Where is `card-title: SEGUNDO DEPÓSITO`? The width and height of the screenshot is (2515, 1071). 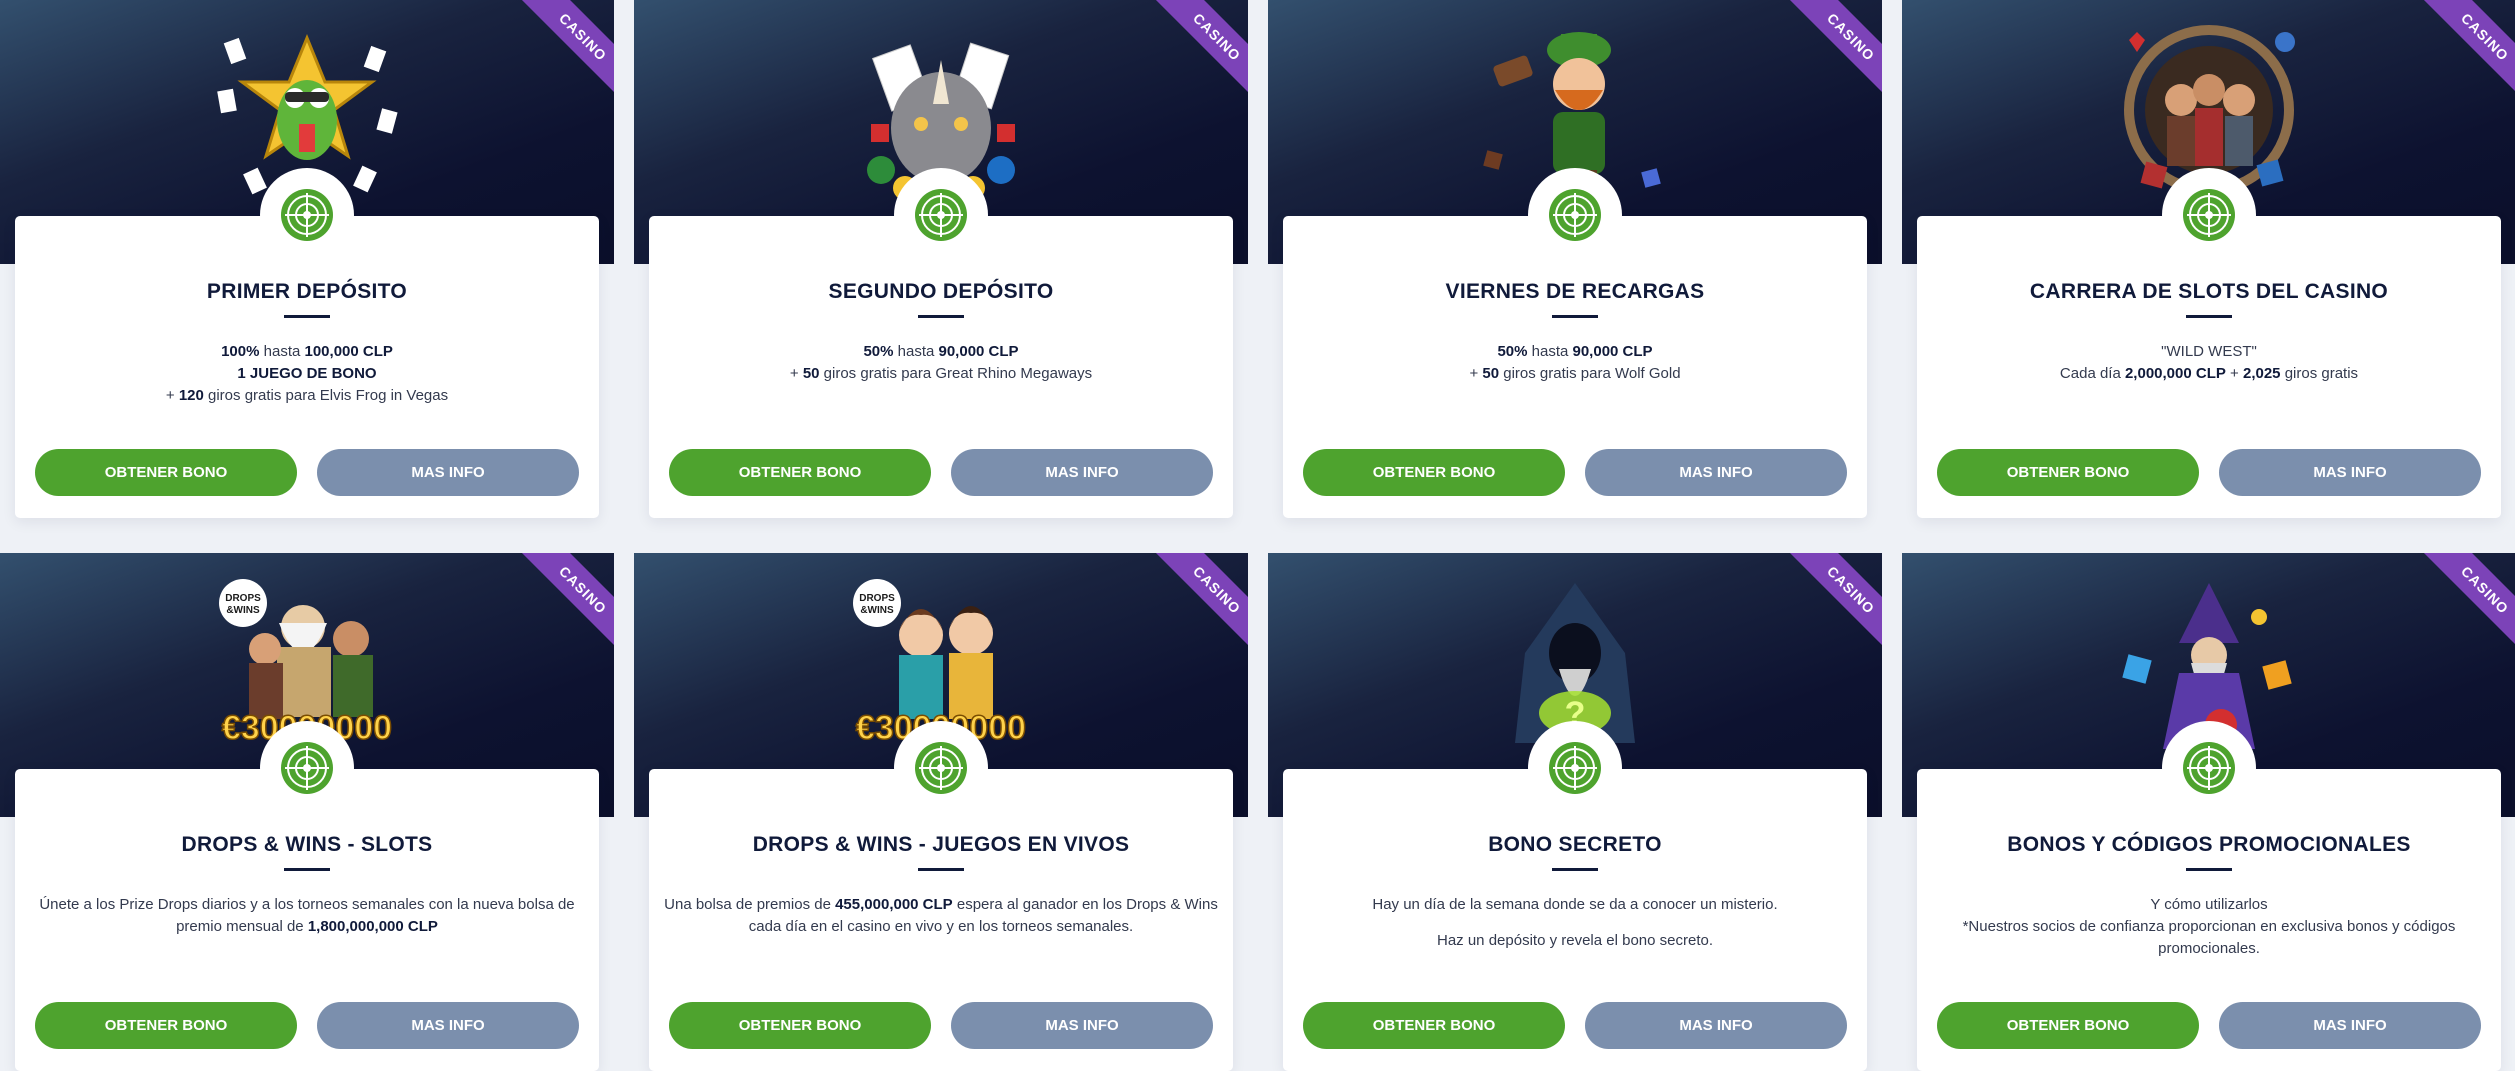
card-title: SEGUNDO DEPÓSITO is located at coordinates (941, 291).